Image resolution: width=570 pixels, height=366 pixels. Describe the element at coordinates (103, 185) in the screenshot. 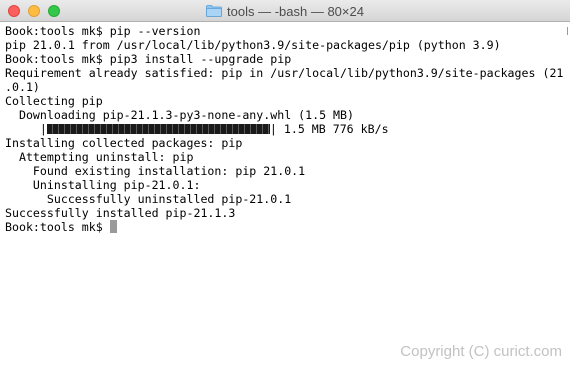

I see `terminal-line: Uninstalling pip-21.0.1:` at that location.